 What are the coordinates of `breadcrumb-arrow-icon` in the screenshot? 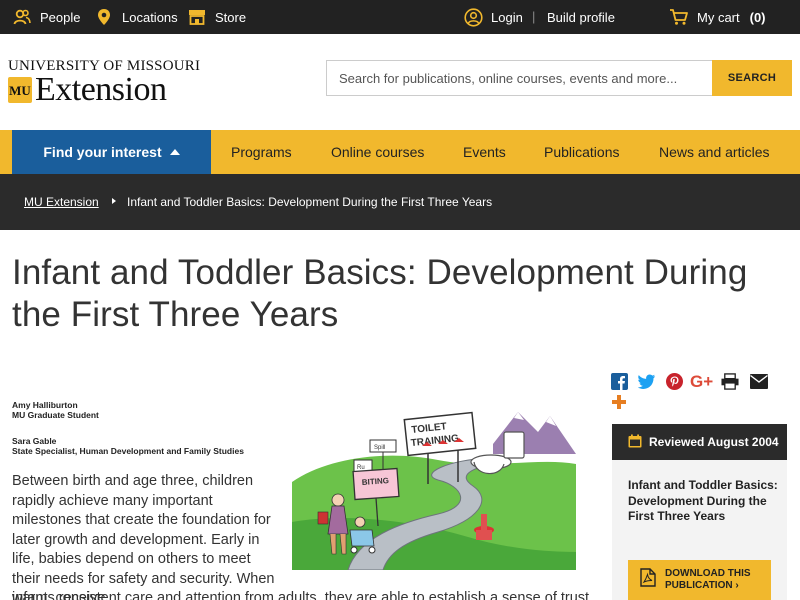 It's located at (114, 201).